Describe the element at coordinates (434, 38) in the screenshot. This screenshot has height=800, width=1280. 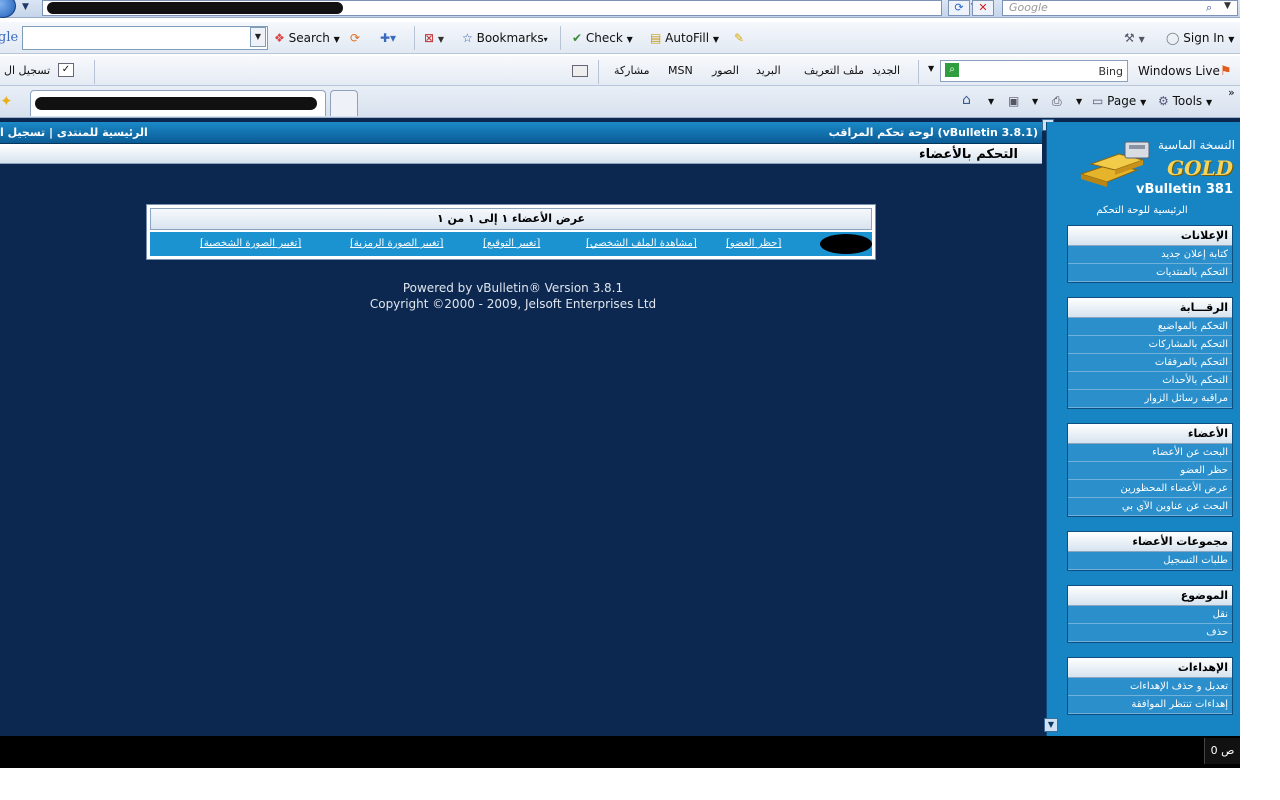
I see `popup-blocker-icon: ⊠ ▼` at that location.